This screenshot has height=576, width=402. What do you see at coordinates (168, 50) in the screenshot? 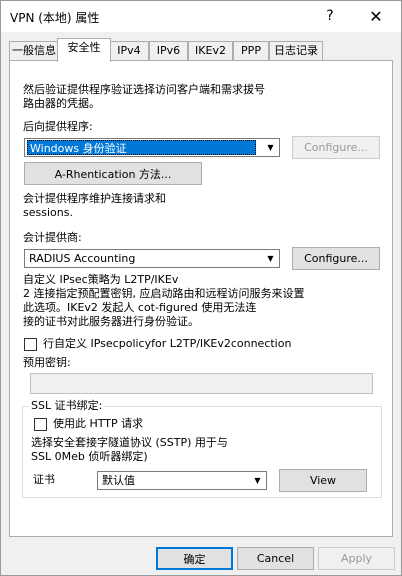
I see `tab-ipv6: IPv6` at bounding box center [168, 50].